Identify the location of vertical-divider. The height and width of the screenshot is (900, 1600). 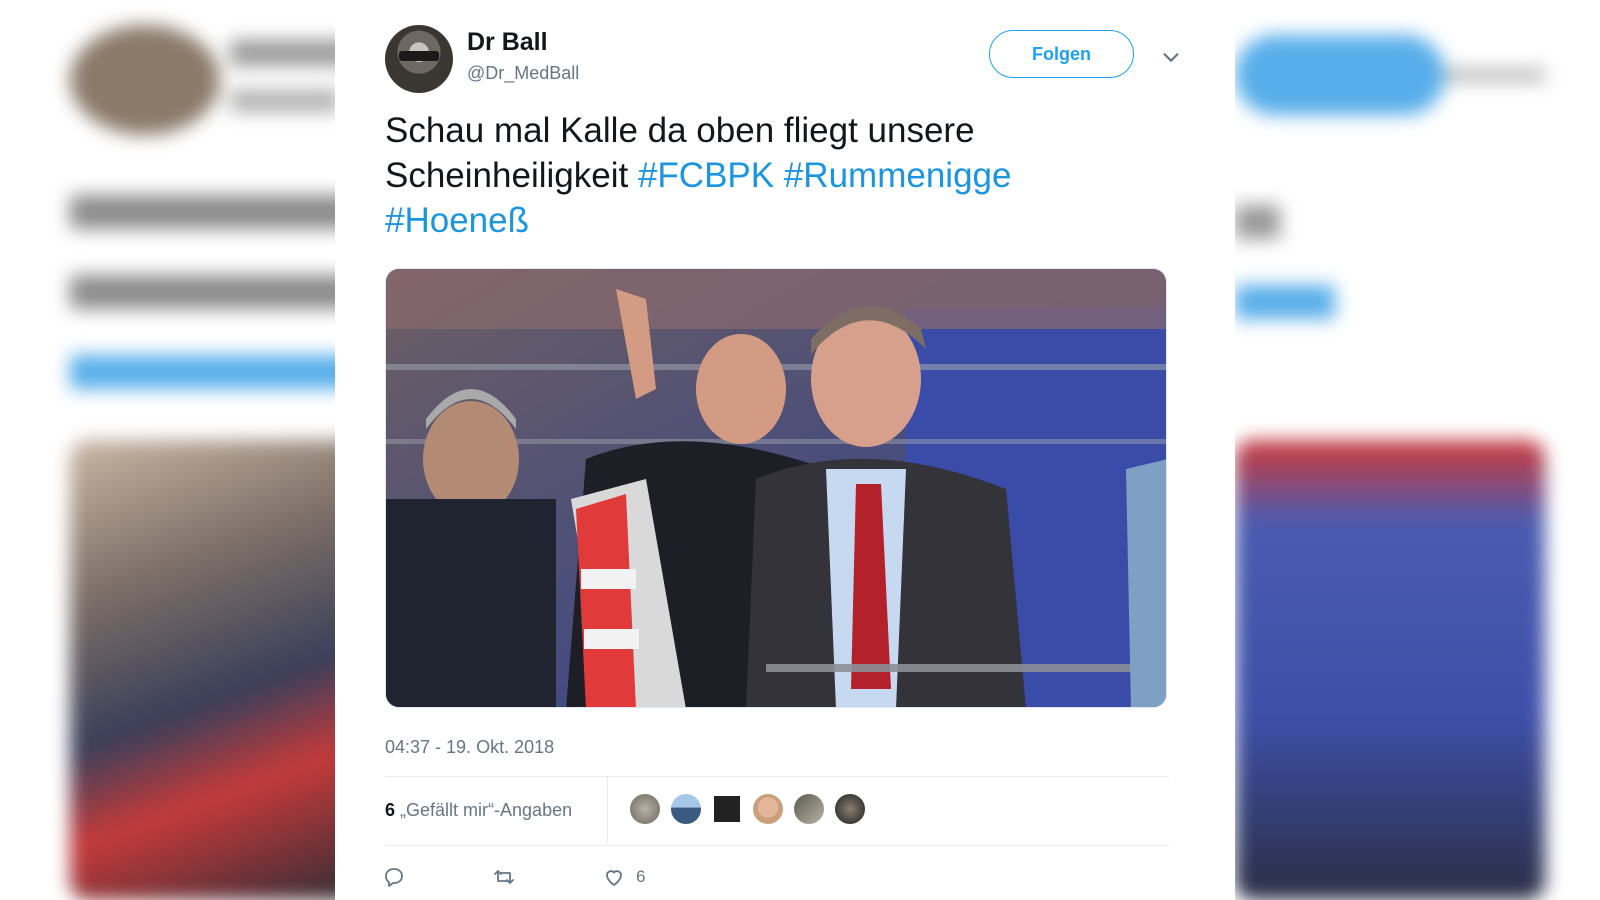
(607, 810).